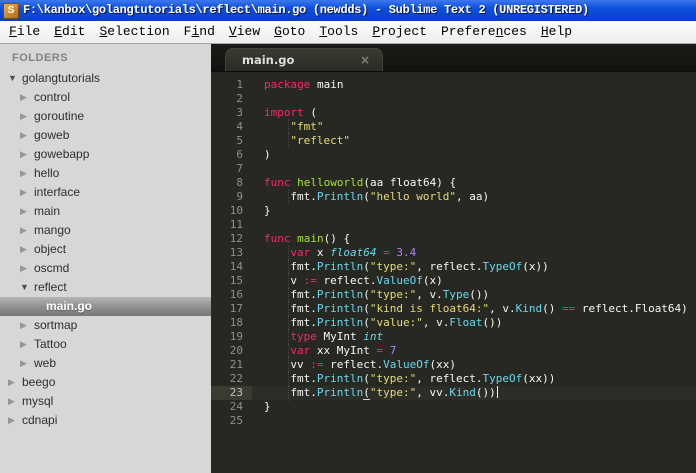 The height and width of the screenshot is (473, 696). I want to click on code-token: ValueOf, so click(406, 364).